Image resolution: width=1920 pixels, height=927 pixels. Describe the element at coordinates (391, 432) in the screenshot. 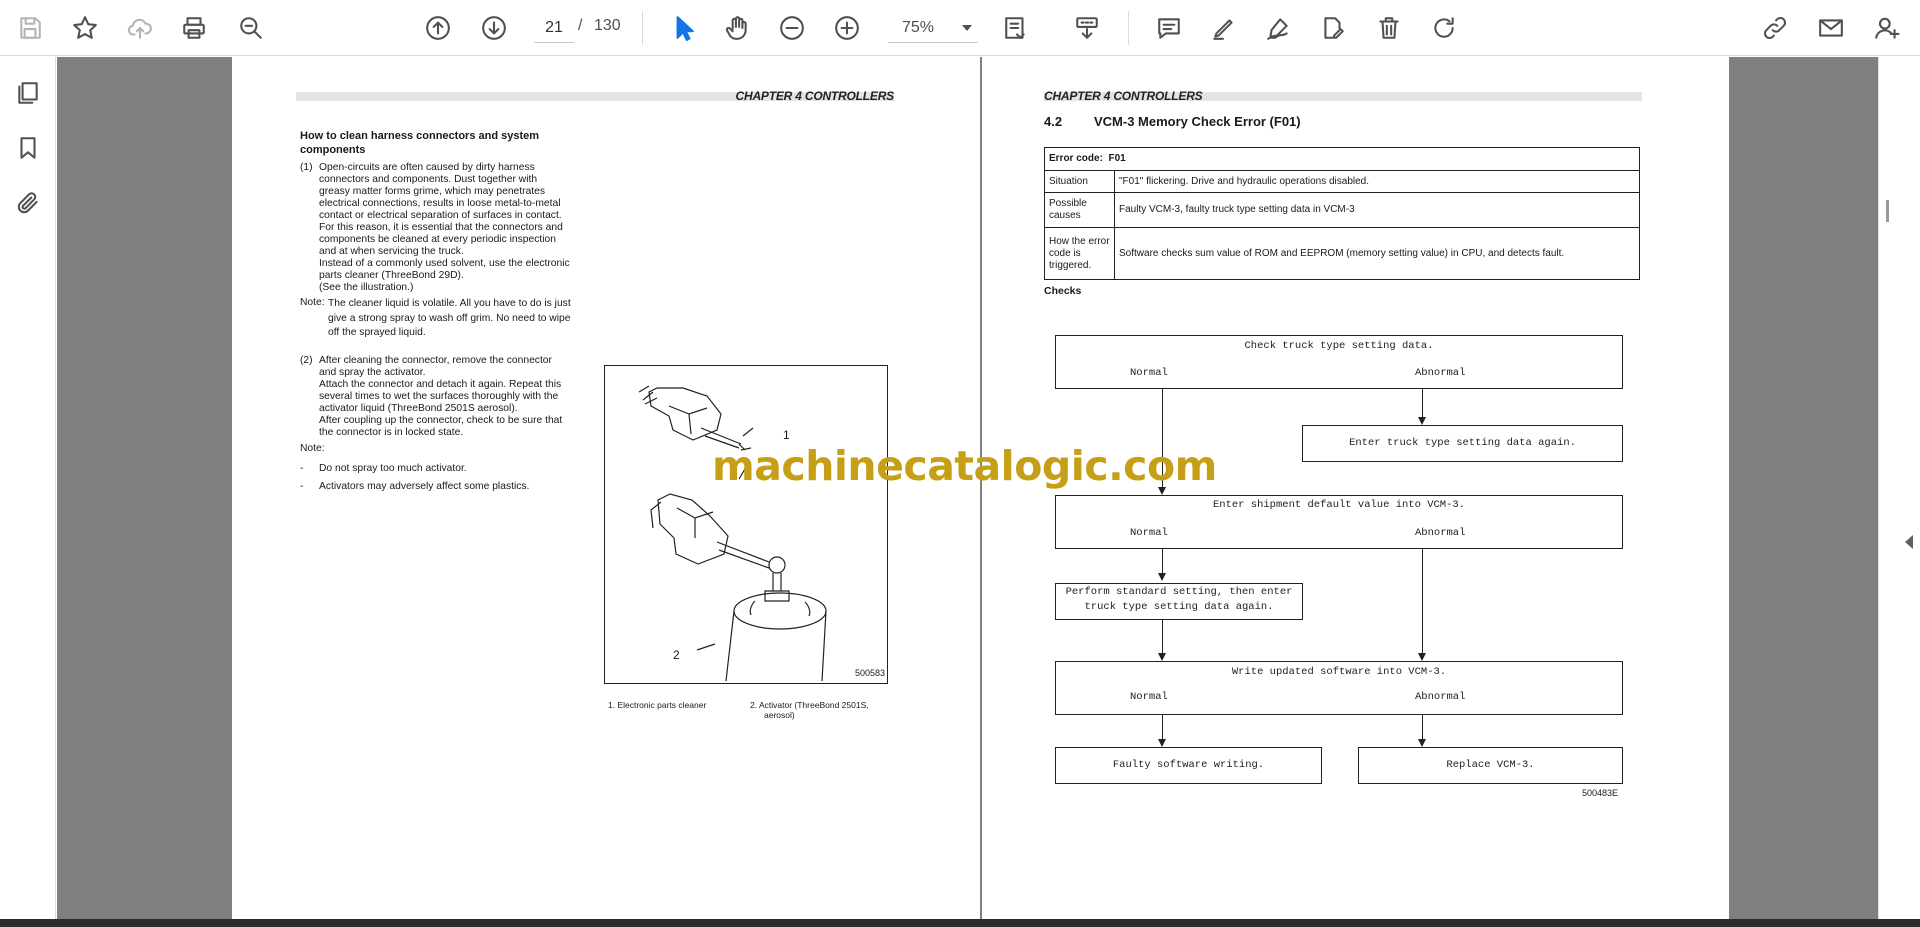

I see `paragraph-line: the connector is in locked state.` at that location.